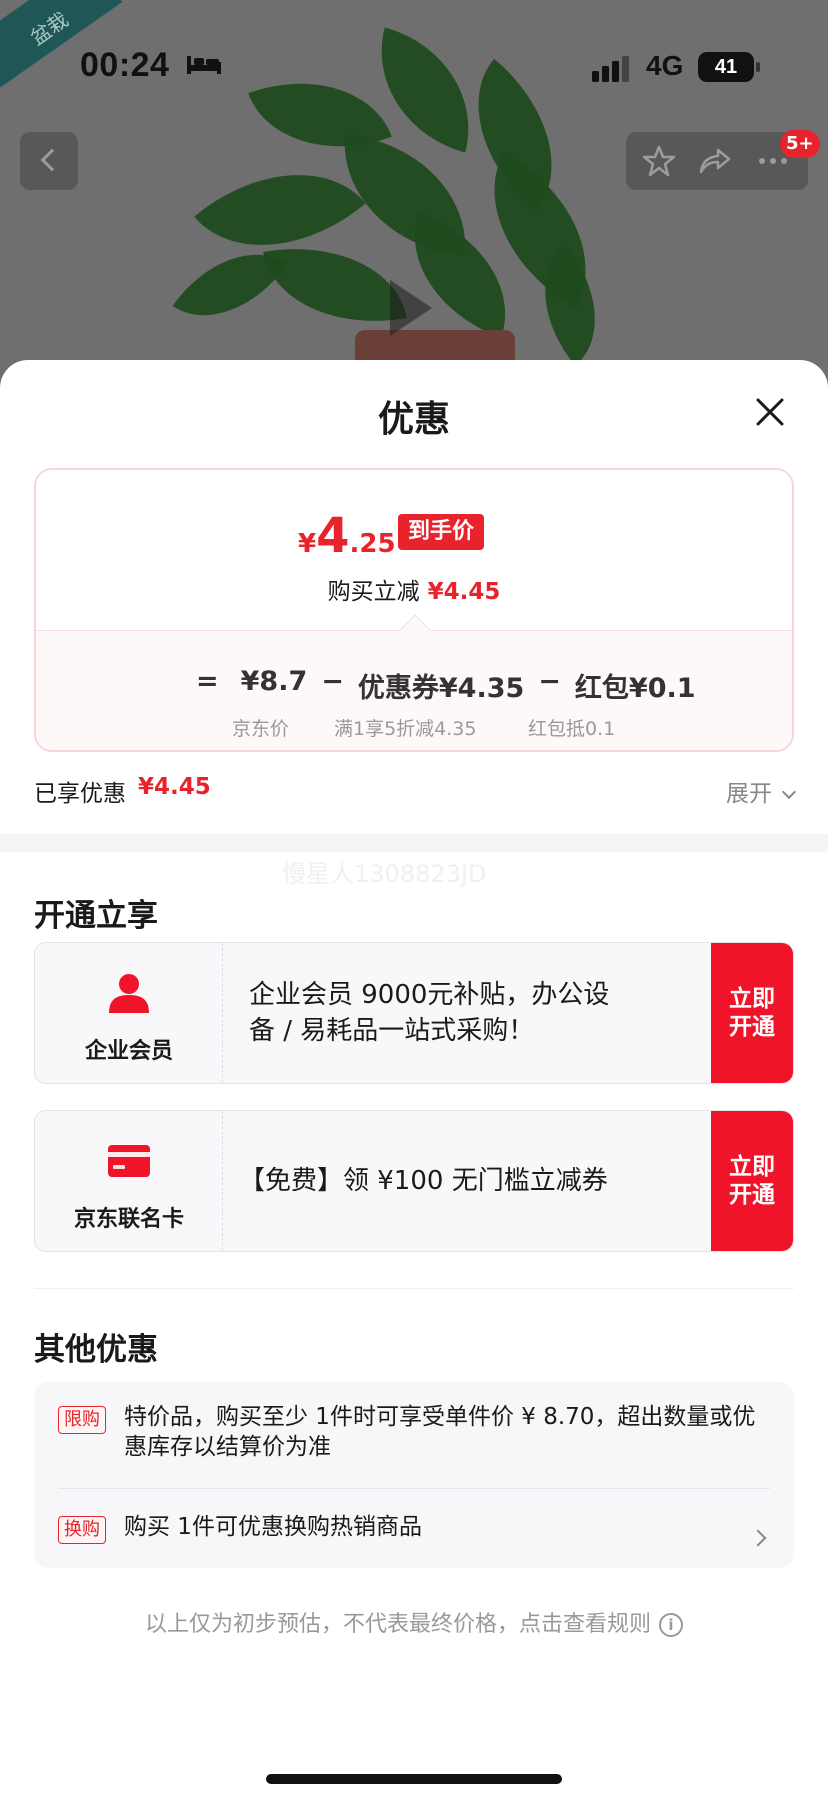  I want to click on home-indicator, so click(414, 1779).